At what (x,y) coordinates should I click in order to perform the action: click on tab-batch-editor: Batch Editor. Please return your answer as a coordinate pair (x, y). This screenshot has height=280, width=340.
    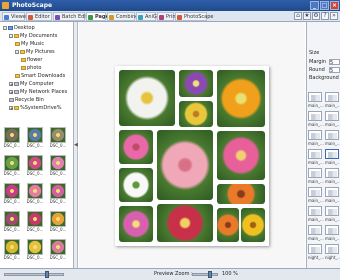
    Looking at the image, I should click on (73, 16).